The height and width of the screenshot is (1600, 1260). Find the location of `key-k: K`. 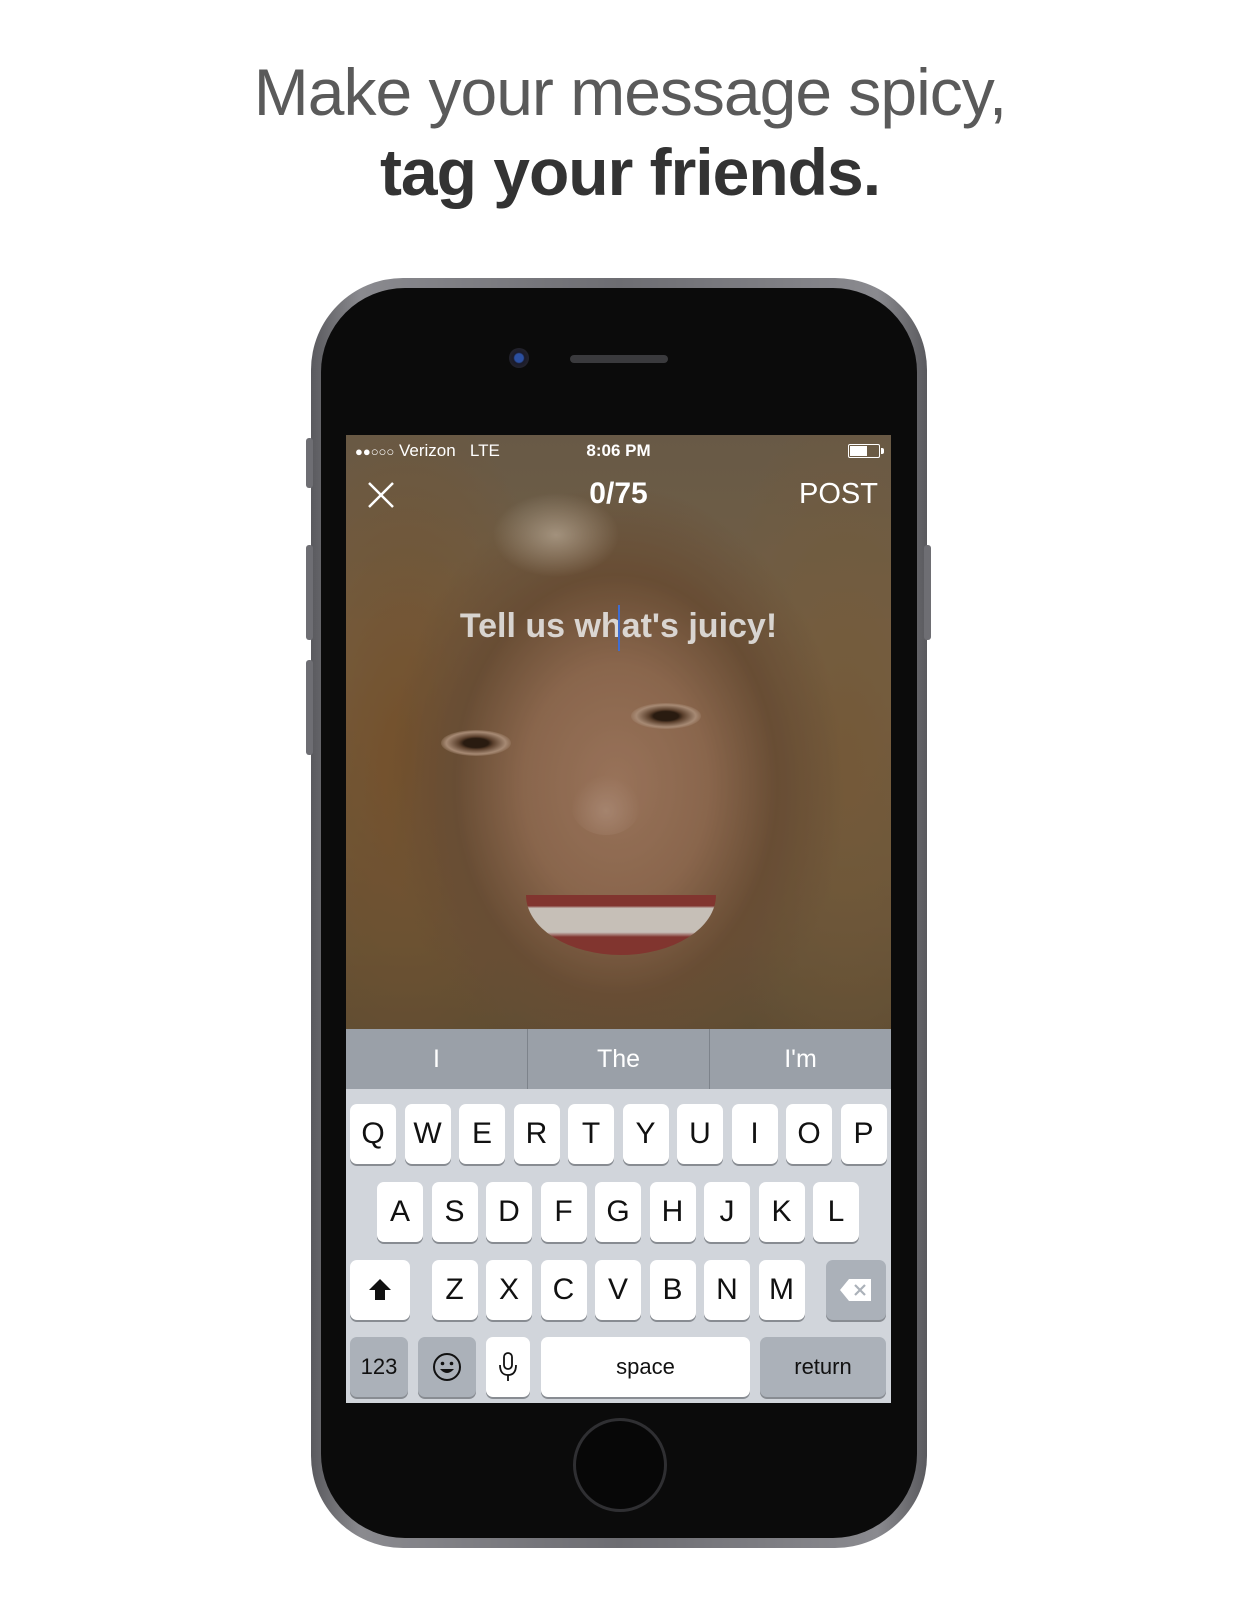

key-k: K is located at coordinates (781, 1212).